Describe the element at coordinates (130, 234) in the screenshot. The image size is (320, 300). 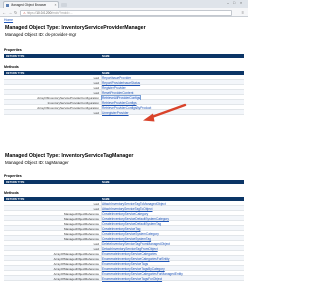
I see `method-link: CreateInventoryServiceSystemCategory` at that location.